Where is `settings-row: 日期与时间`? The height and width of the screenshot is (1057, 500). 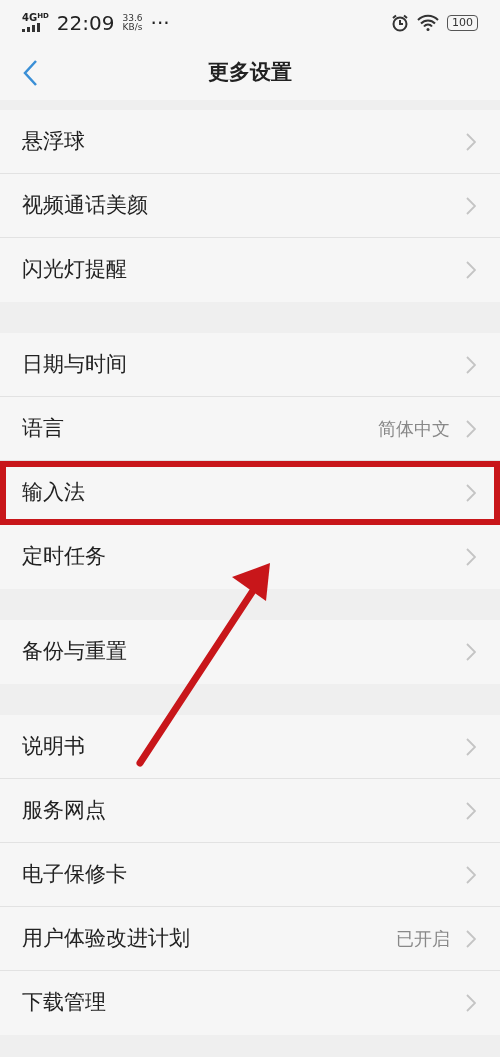
settings-row: 日期与时间 is located at coordinates (250, 365).